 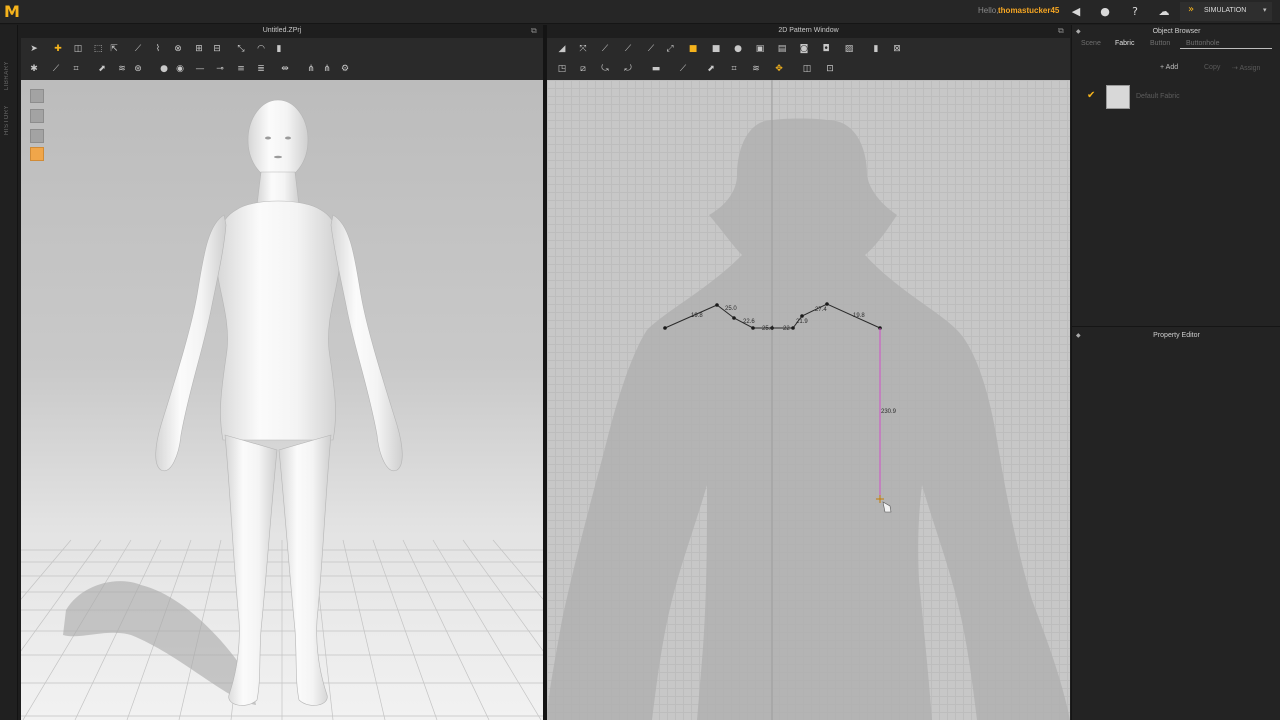 What do you see at coordinates (311, 69) in the screenshot?
I see `fit-icon: ⋔` at bounding box center [311, 69].